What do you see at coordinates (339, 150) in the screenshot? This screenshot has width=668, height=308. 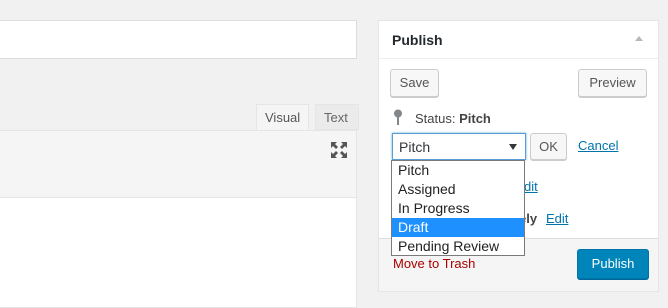 I see `fullscreen-icon` at bounding box center [339, 150].